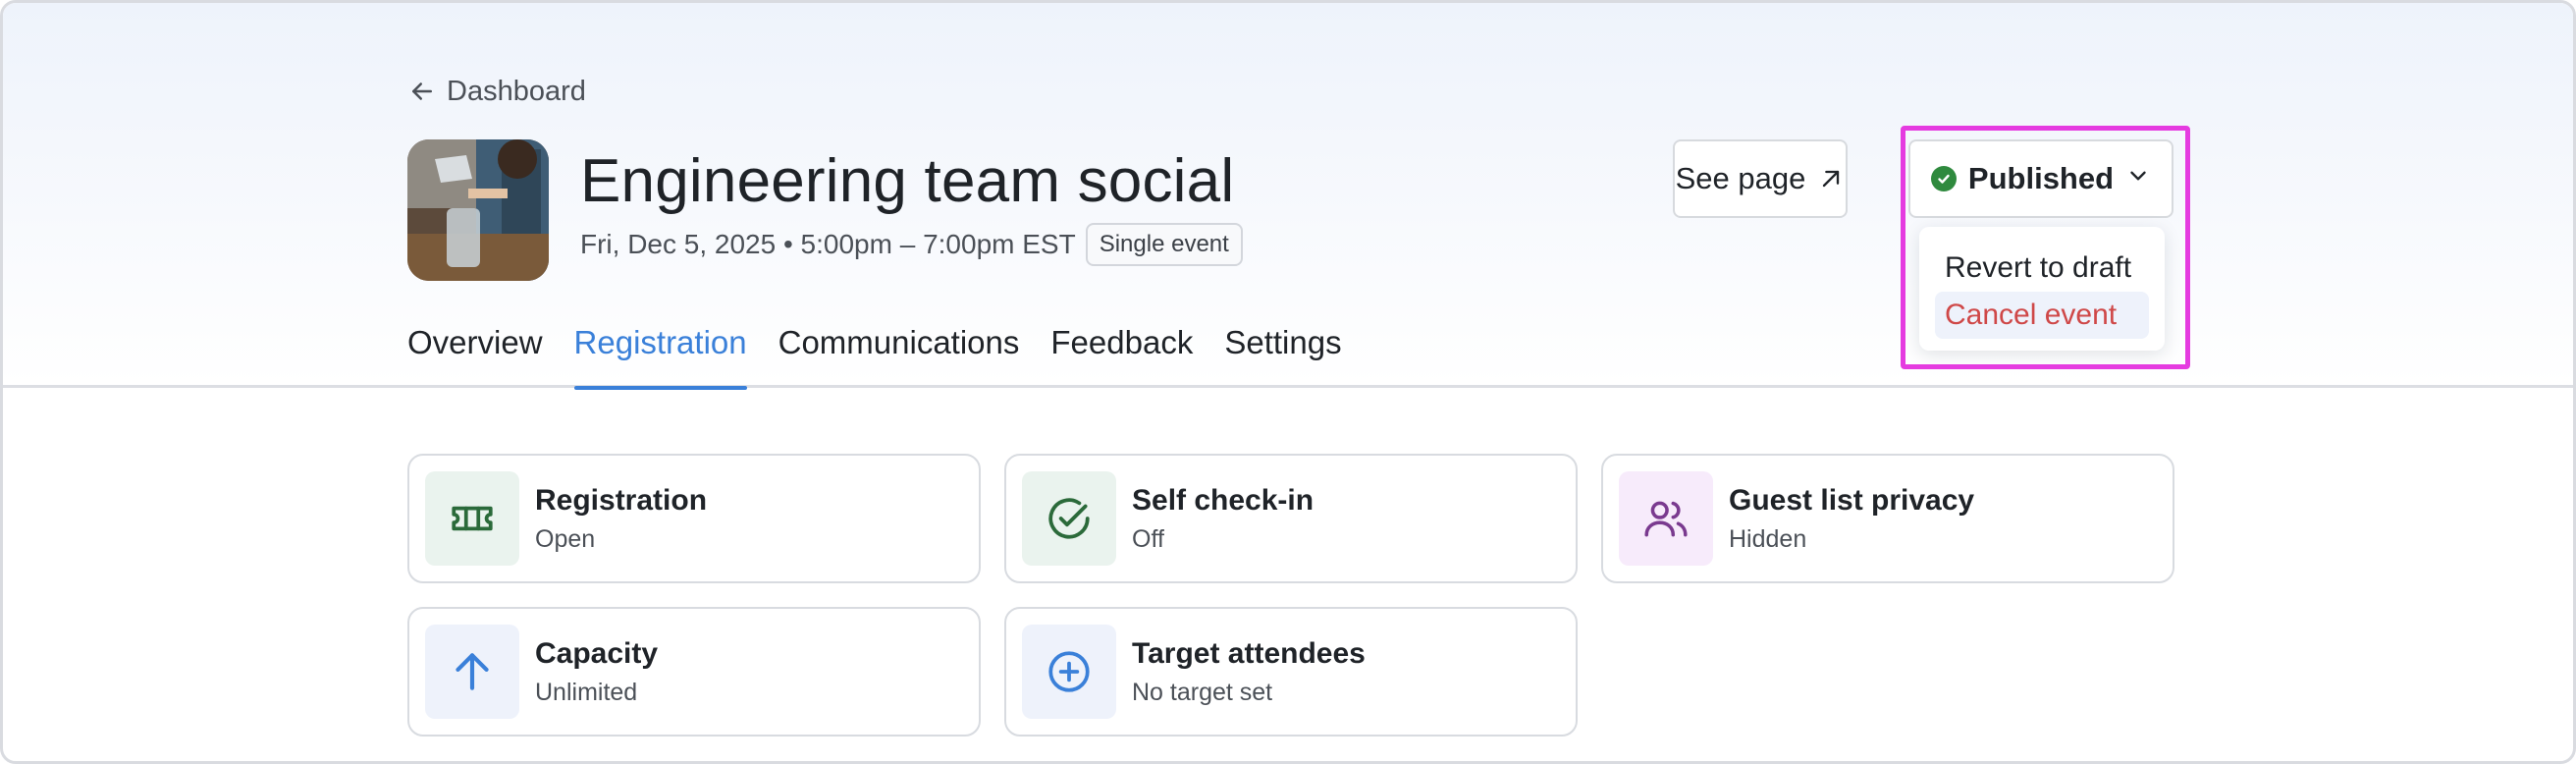  I want to click on tab-communications: Communications, so click(899, 352).